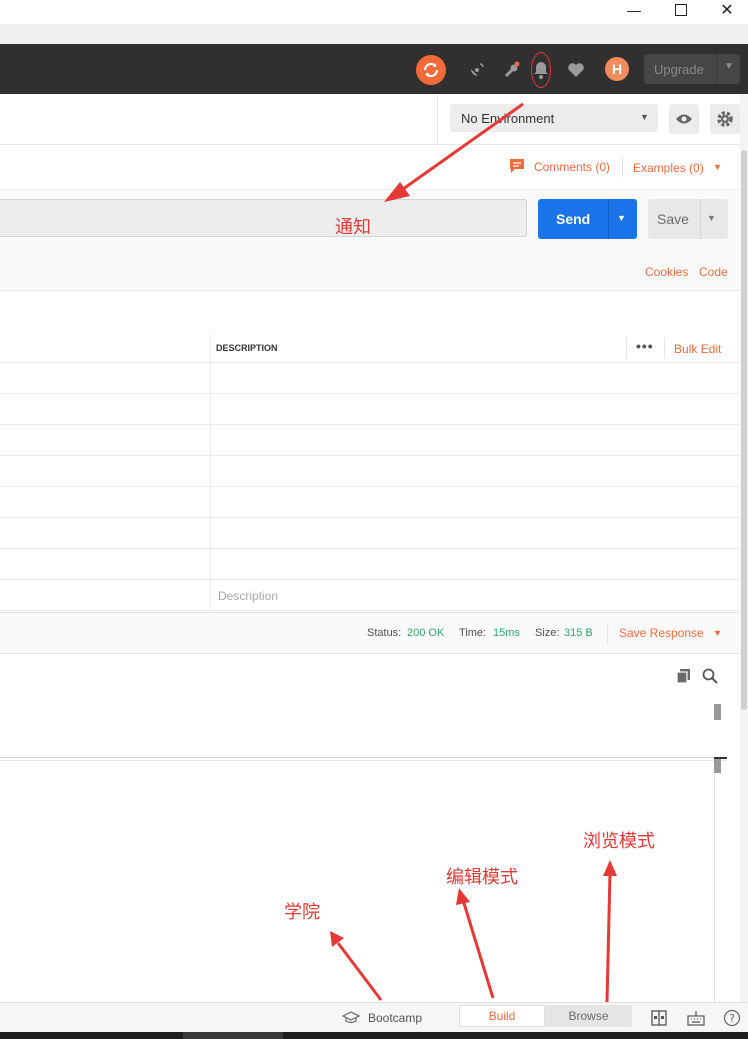 Image resolution: width=748 pixels, height=1039 pixels. I want to click on examples-link: Examples (0), so click(668, 168).